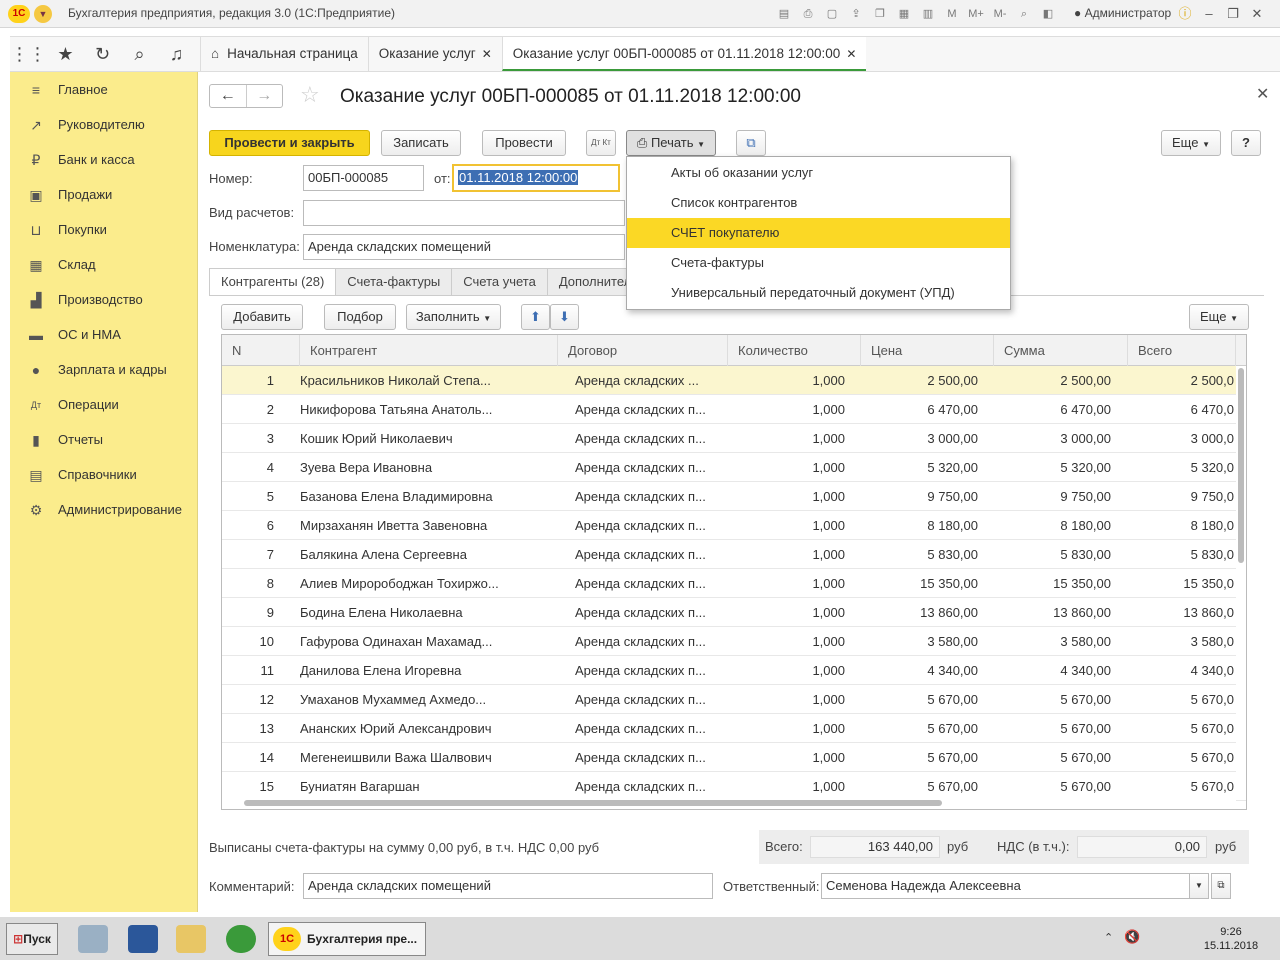 This screenshot has height=960, width=1280. I want to click on tab-accounts: Счета учета, so click(499, 282).